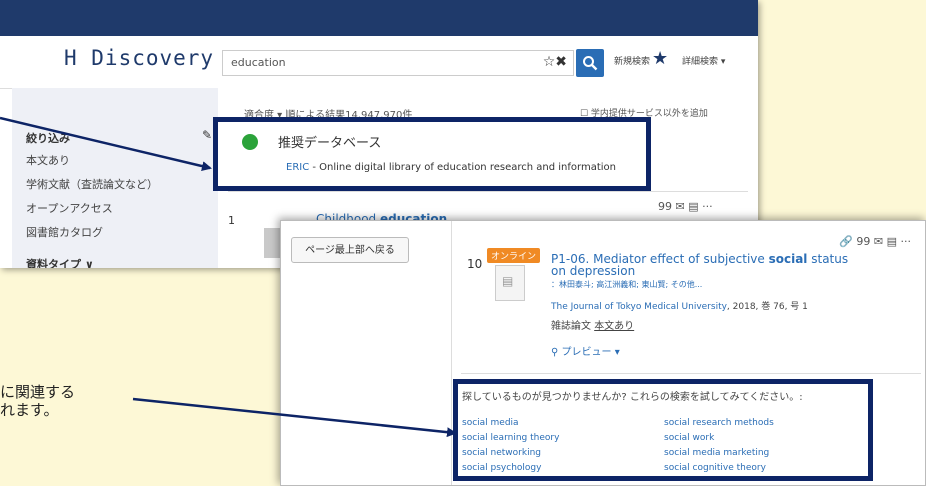  I want to click on search-icon, so click(590, 63).